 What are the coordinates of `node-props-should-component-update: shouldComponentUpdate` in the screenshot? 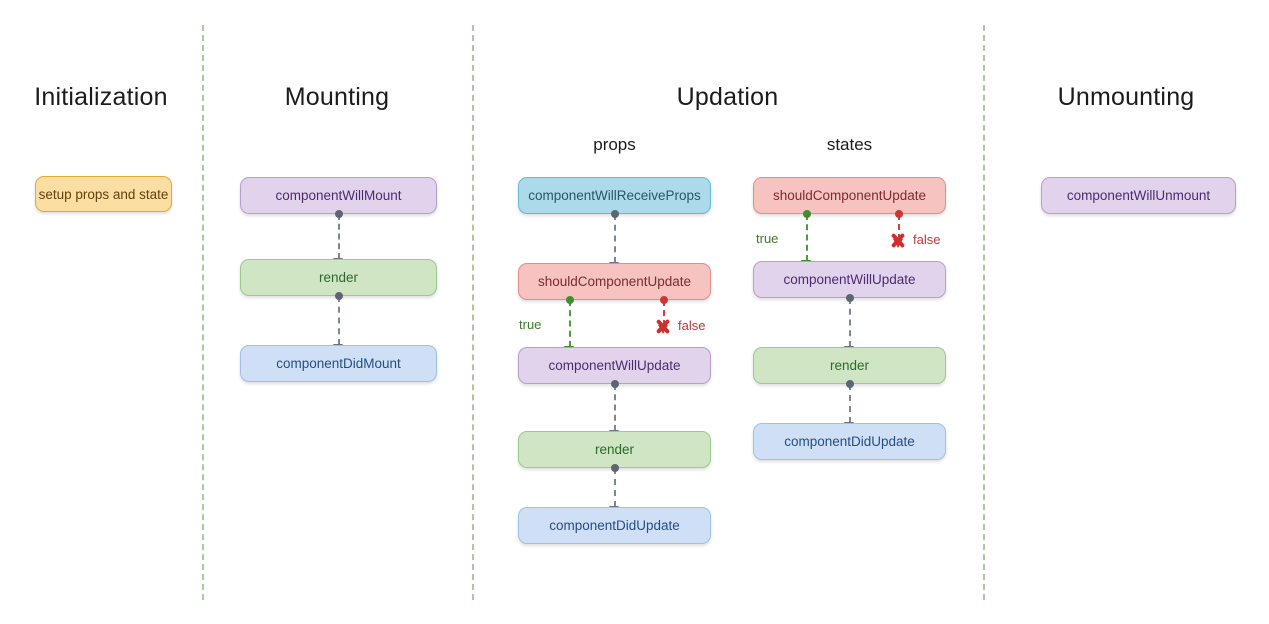 It's located at (614, 281).